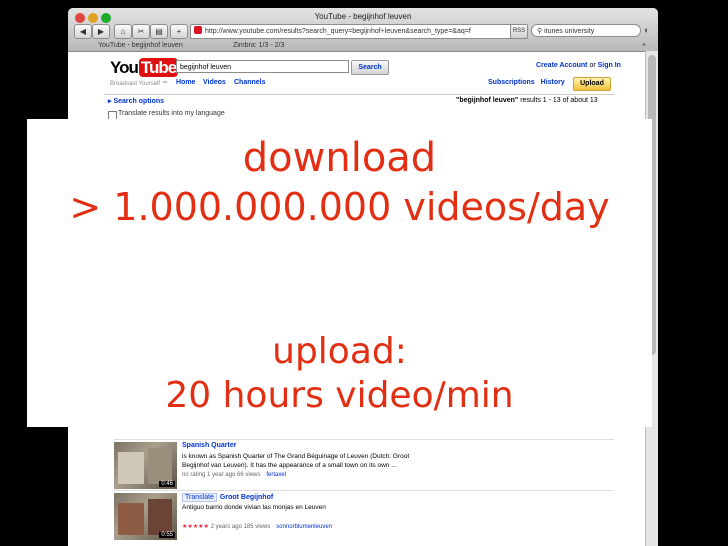 This screenshot has height=546, width=728. Describe the element at coordinates (258, 45) in the screenshot. I see `tab-zimbra: Zimbra: 1/3 - 2/3` at that location.